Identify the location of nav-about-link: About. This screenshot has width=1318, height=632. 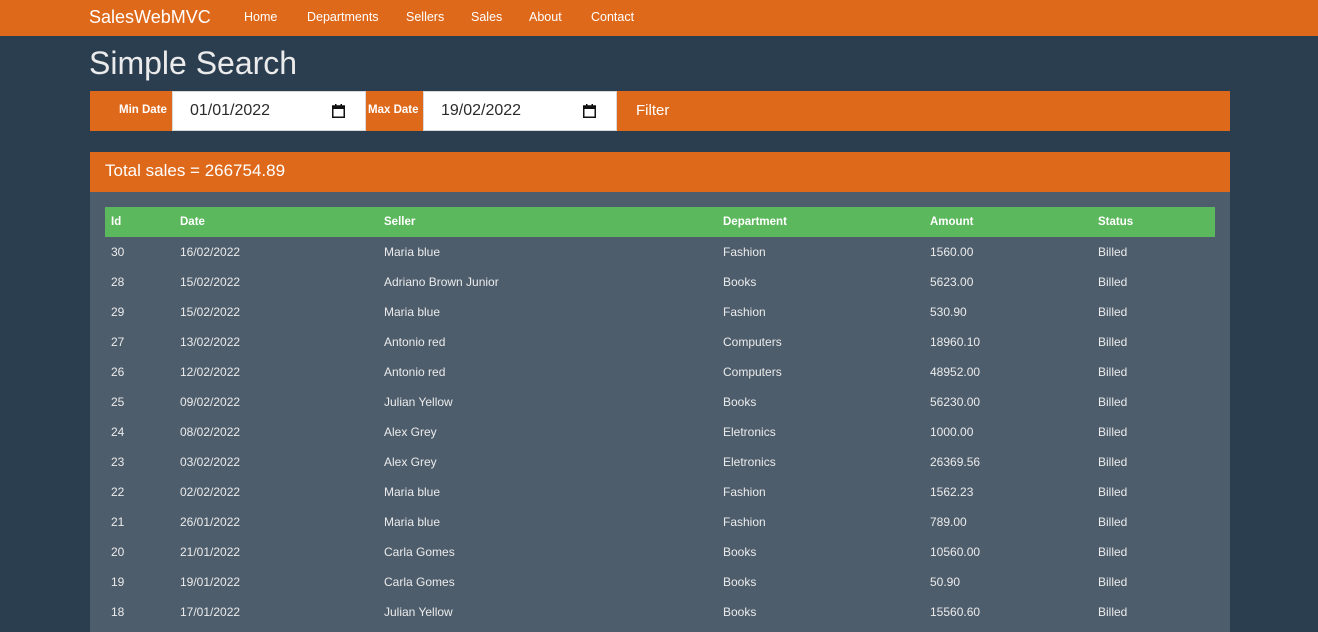
(545, 17).